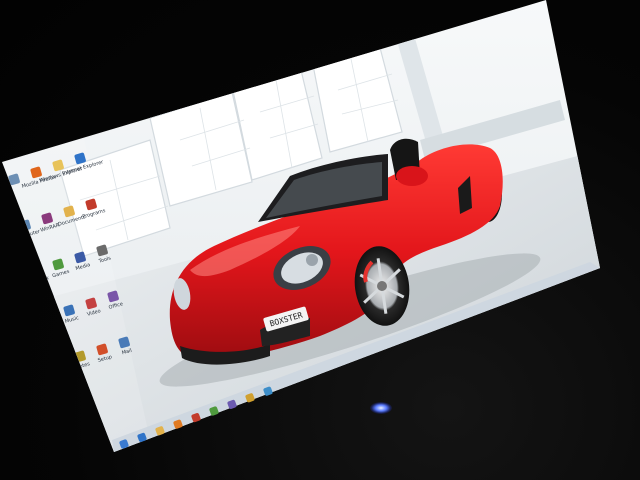 The width and height of the screenshot is (640, 480). What do you see at coordinates (50, 327) in the screenshot?
I see `desktop-icon-label: Photos` at bounding box center [50, 327].